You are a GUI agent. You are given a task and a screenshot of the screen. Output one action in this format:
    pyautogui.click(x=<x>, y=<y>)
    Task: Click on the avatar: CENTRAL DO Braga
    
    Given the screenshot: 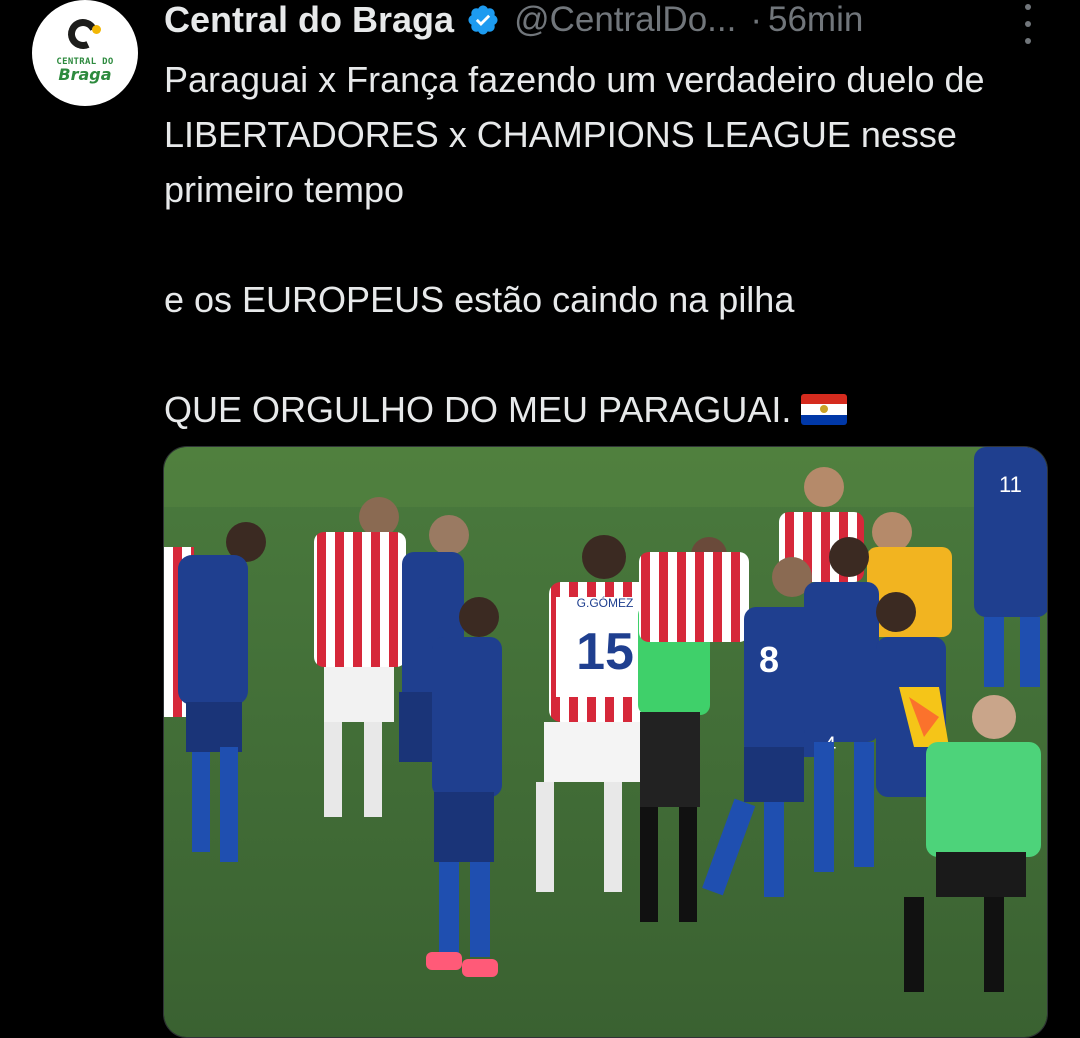 What is the action you would take?
    pyautogui.click(x=85, y=53)
    